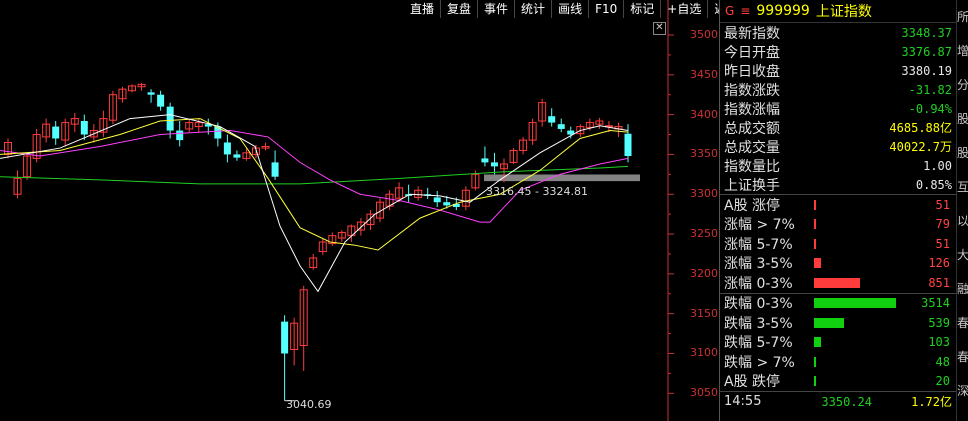  Describe the element at coordinates (759, 362) in the screenshot. I see `breadth-label: 跌幅 > 7%` at that location.